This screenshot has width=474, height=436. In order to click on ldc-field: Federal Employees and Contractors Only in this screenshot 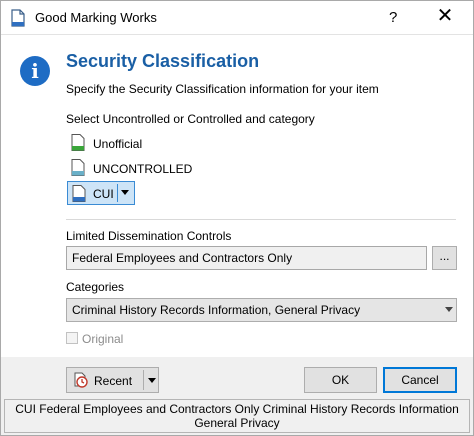, I will do `click(246, 258)`.